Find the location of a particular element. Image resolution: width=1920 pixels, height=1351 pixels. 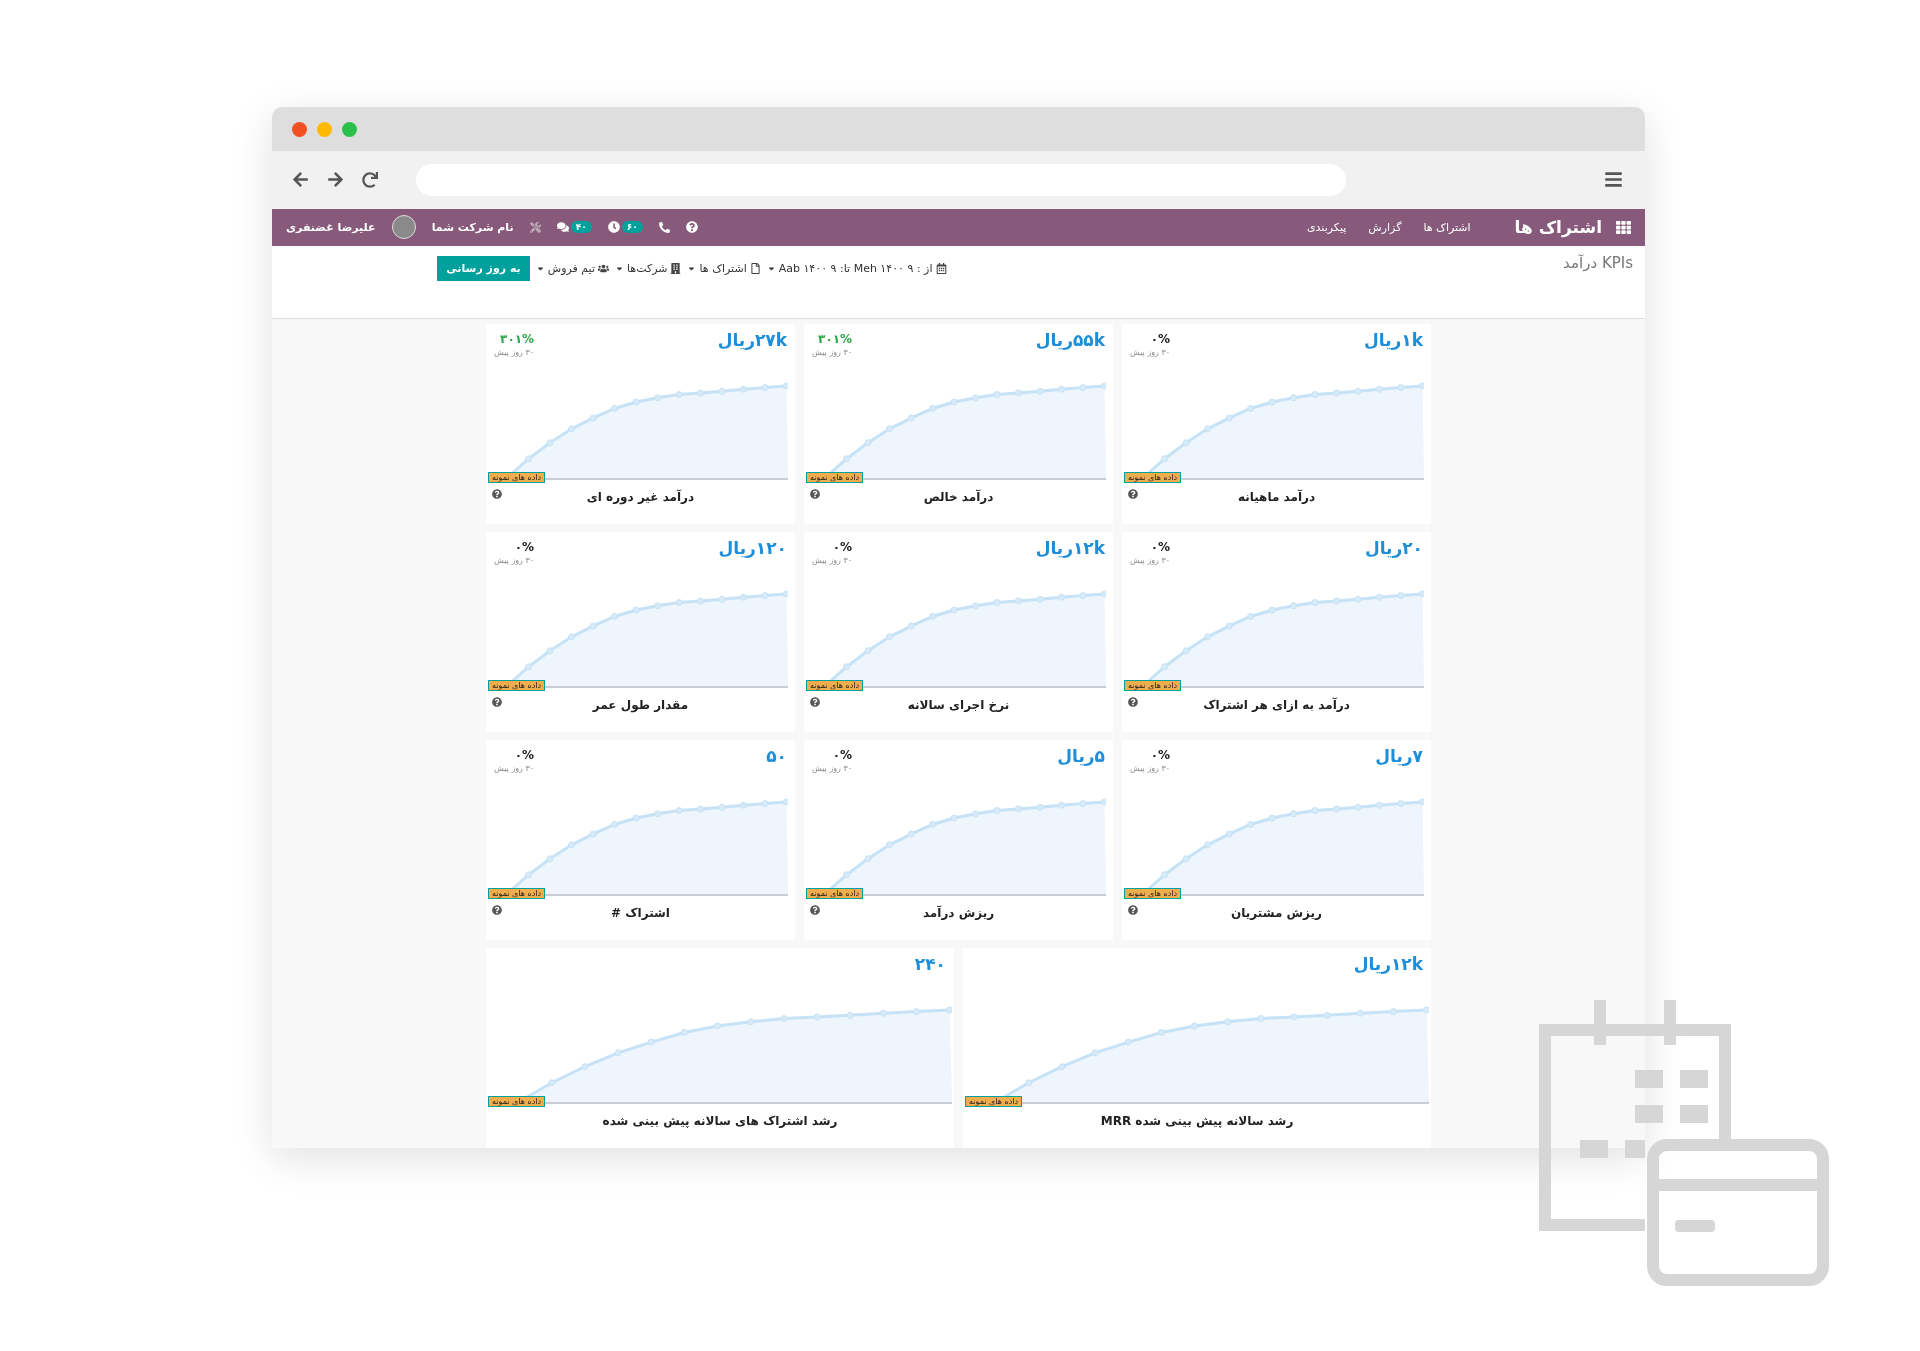

menu-item: گزارش is located at coordinates (1385, 227).